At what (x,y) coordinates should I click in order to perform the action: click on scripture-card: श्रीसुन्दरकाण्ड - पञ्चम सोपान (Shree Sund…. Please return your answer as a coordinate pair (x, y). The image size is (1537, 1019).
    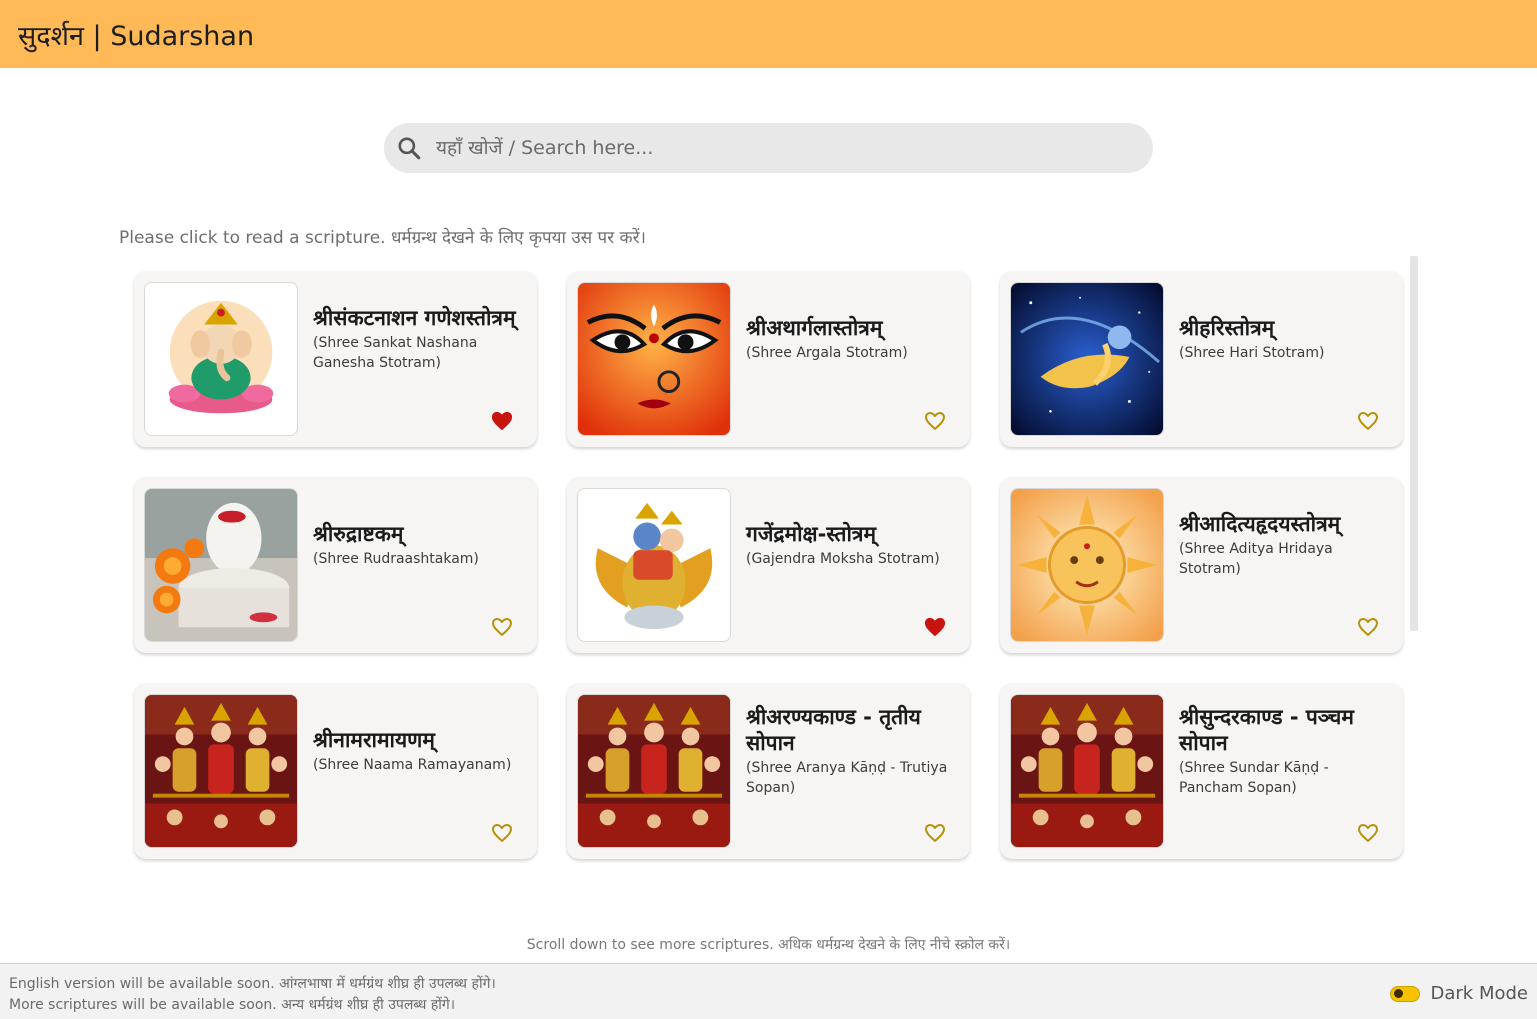
    Looking at the image, I should click on (1201, 771).